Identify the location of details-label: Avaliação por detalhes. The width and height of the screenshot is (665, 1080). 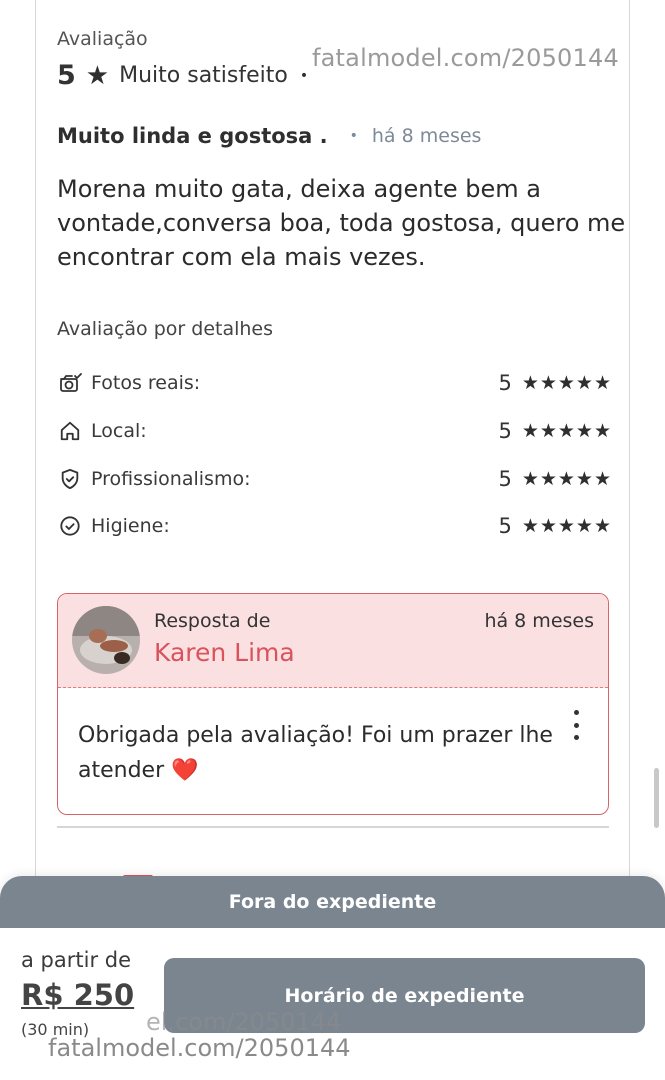
(165, 329).